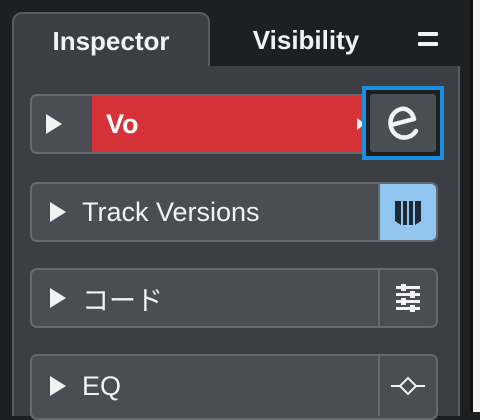 This screenshot has width=480, height=420. I want to click on section-eq: EQ, so click(234, 387).